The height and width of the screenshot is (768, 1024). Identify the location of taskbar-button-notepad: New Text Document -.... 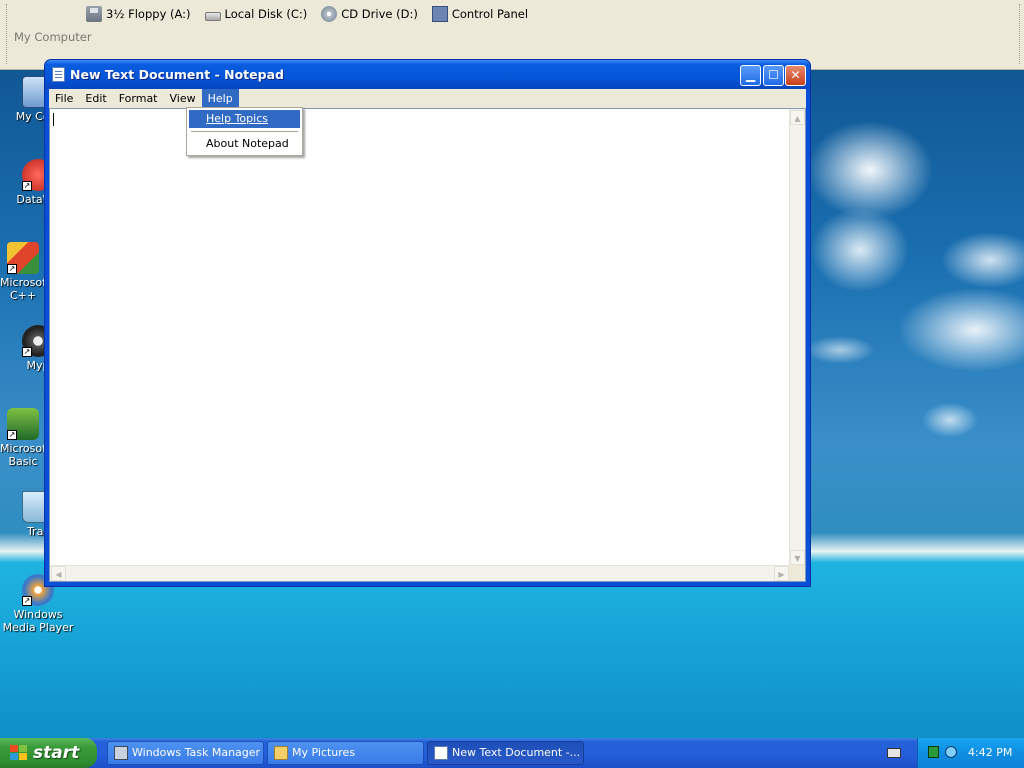
(505, 753).